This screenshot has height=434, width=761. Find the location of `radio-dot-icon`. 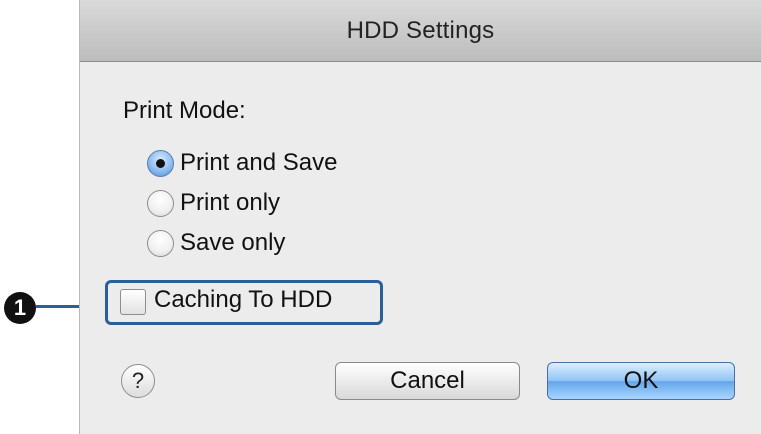

radio-dot-icon is located at coordinates (160, 163).